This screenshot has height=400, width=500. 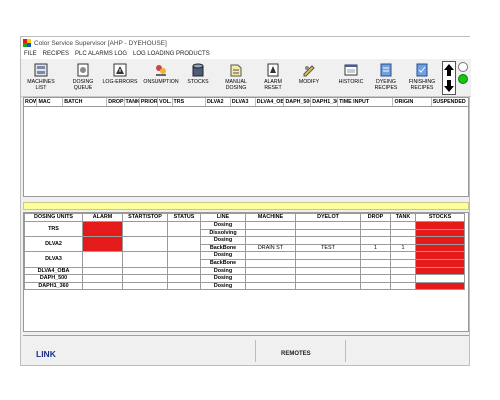 What do you see at coordinates (30, 54) in the screenshot?
I see `menu-file: FILE` at bounding box center [30, 54].